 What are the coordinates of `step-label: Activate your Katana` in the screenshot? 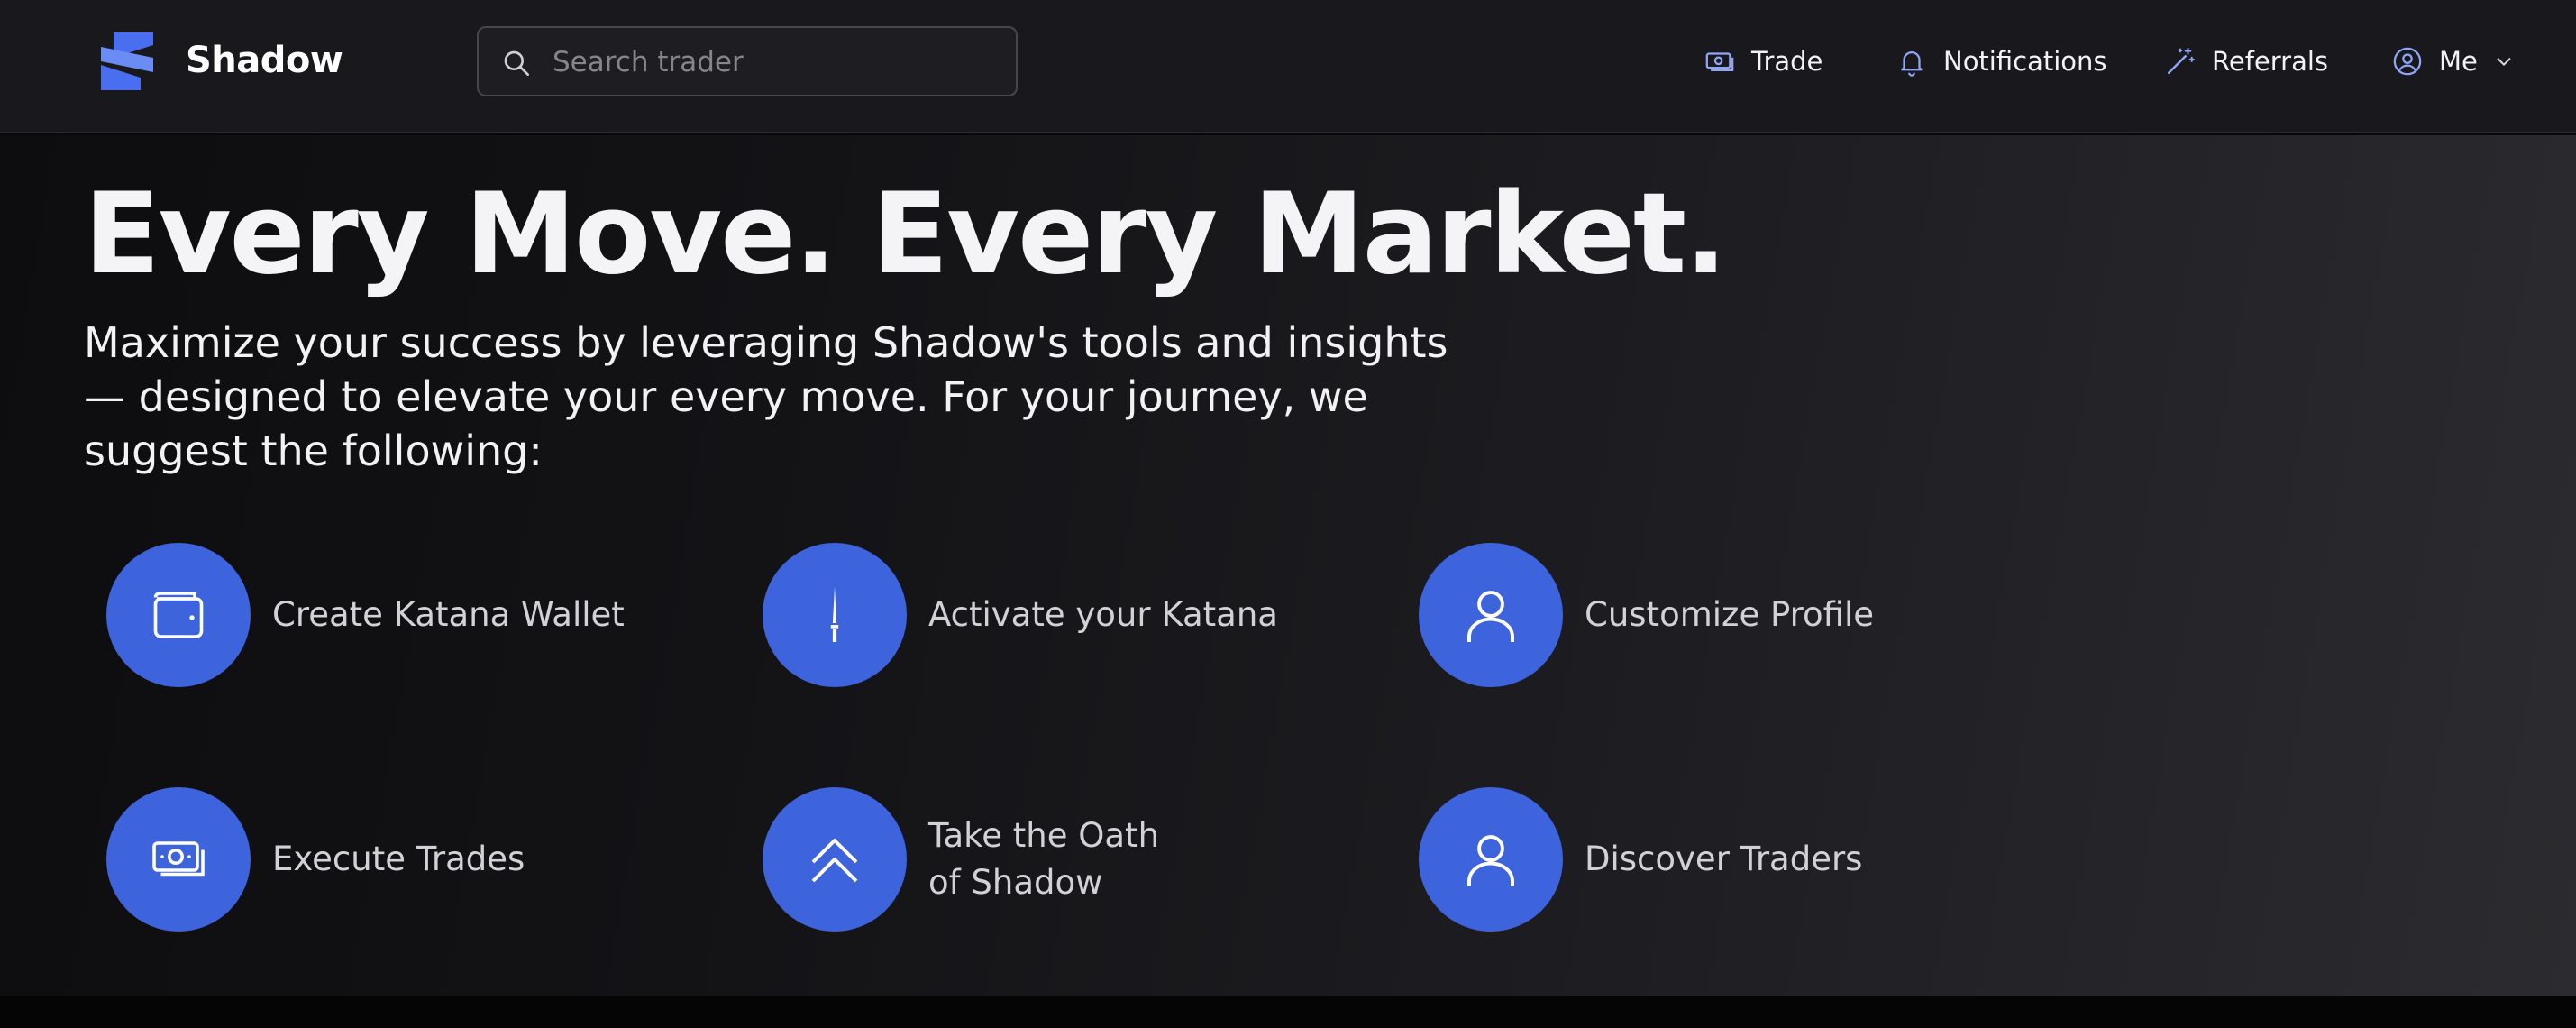 It's located at (1103, 615).